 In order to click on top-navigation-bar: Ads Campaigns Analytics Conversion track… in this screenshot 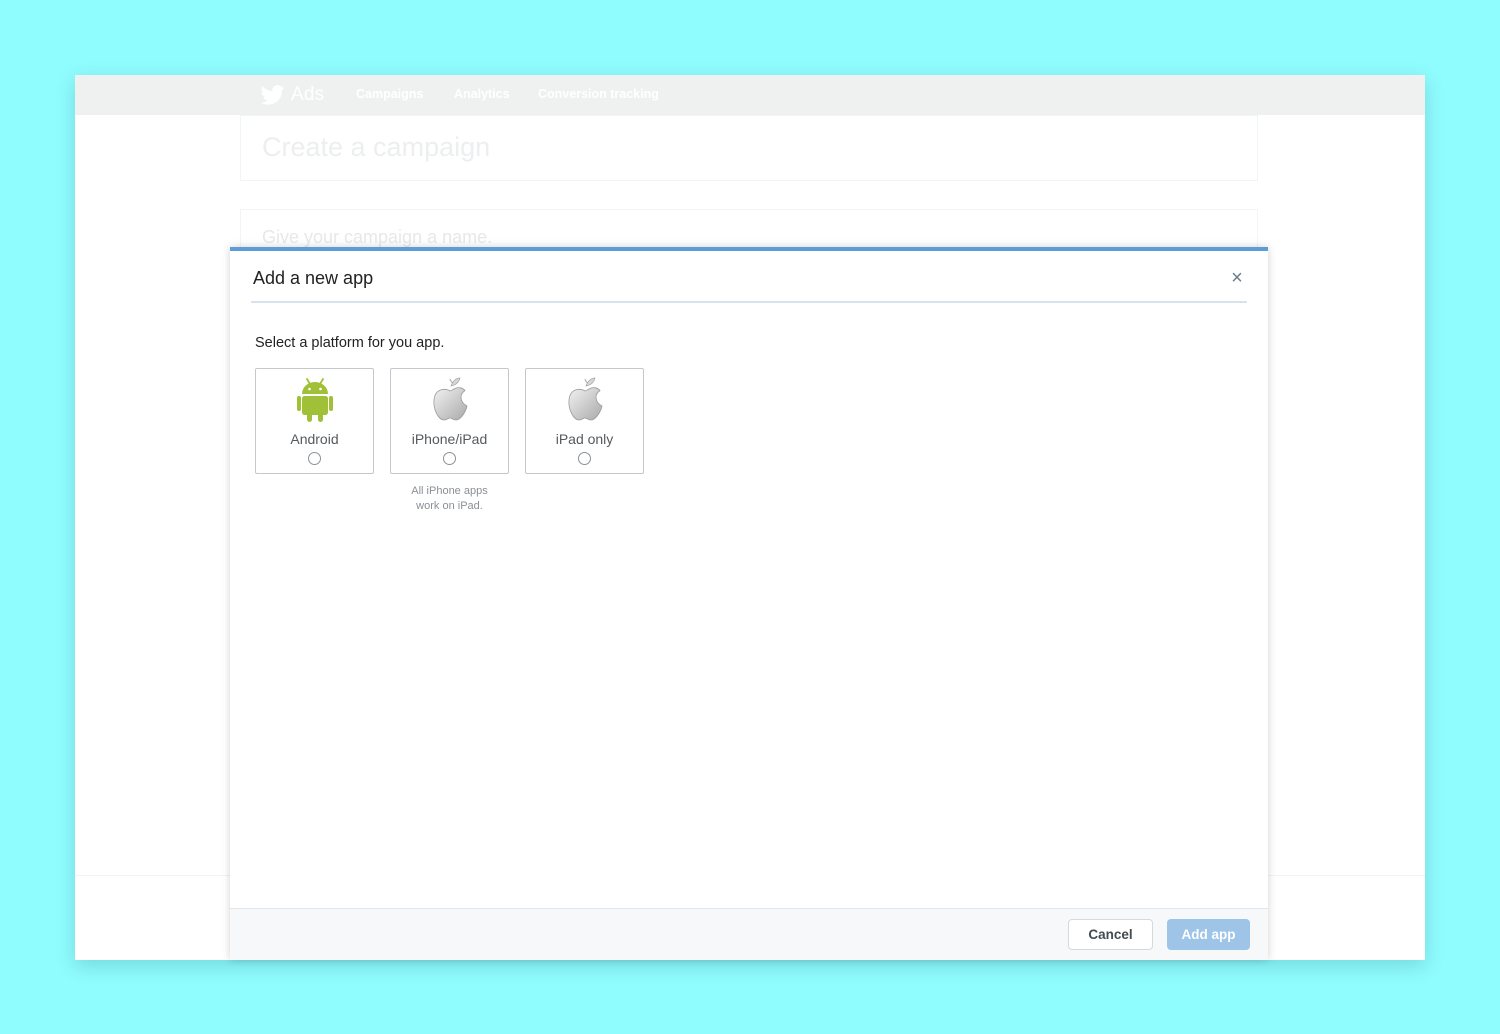, I will do `click(750, 95)`.